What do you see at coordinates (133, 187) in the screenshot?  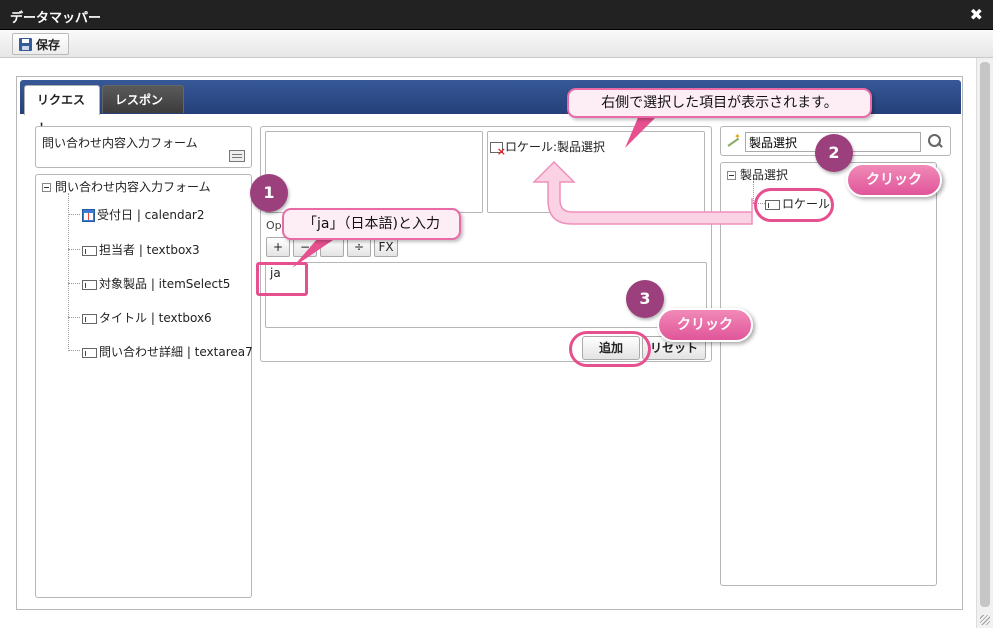 I see `tree-root-label: 問い合わせ内容入力フォーム` at bounding box center [133, 187].